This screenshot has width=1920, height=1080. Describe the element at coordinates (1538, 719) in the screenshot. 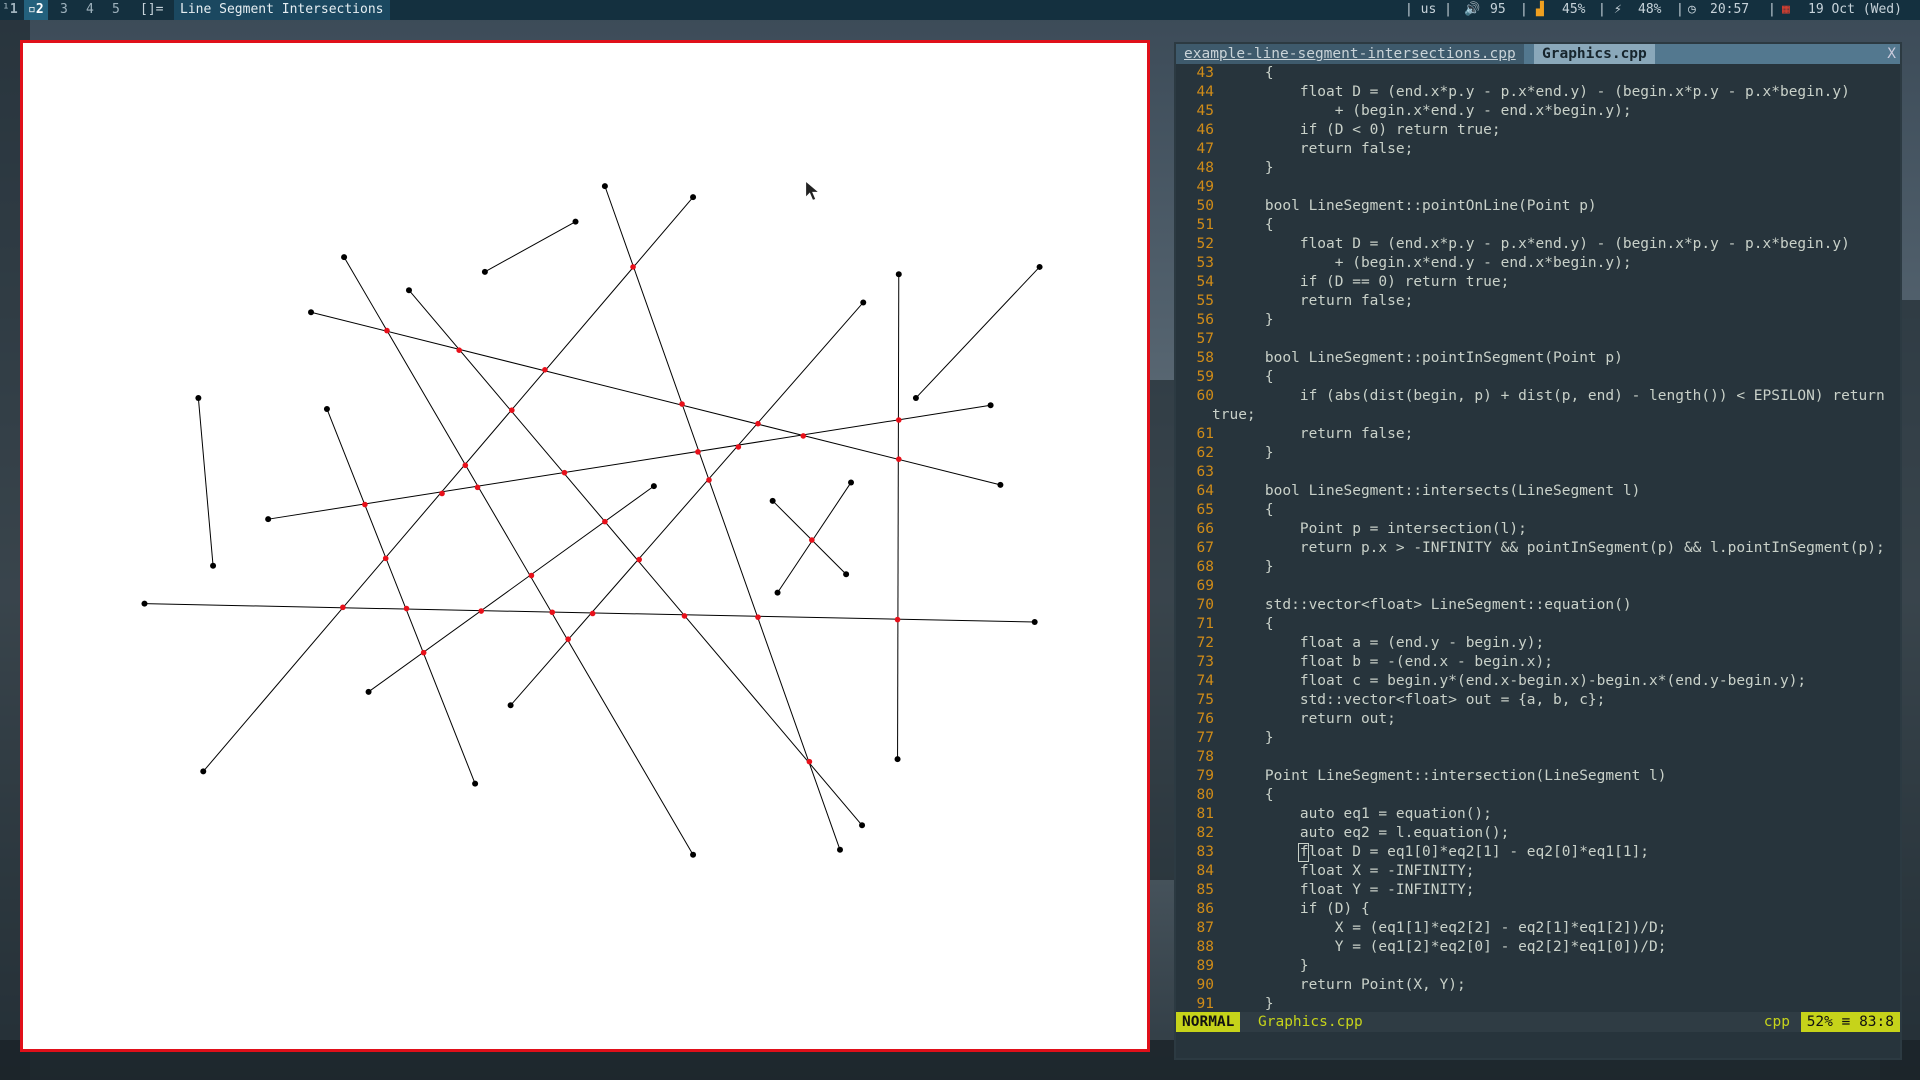

I see `code-line: 76 return out;` at that location.